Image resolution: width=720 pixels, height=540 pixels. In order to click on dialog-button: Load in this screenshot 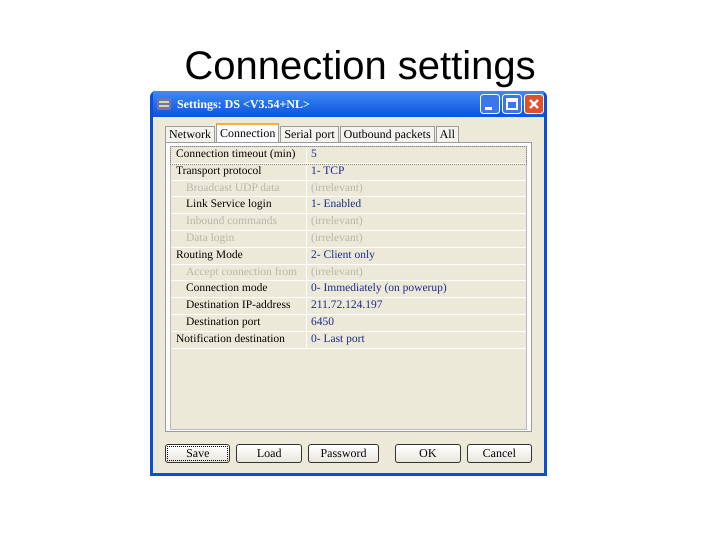, I will do `click(269, 453)`.